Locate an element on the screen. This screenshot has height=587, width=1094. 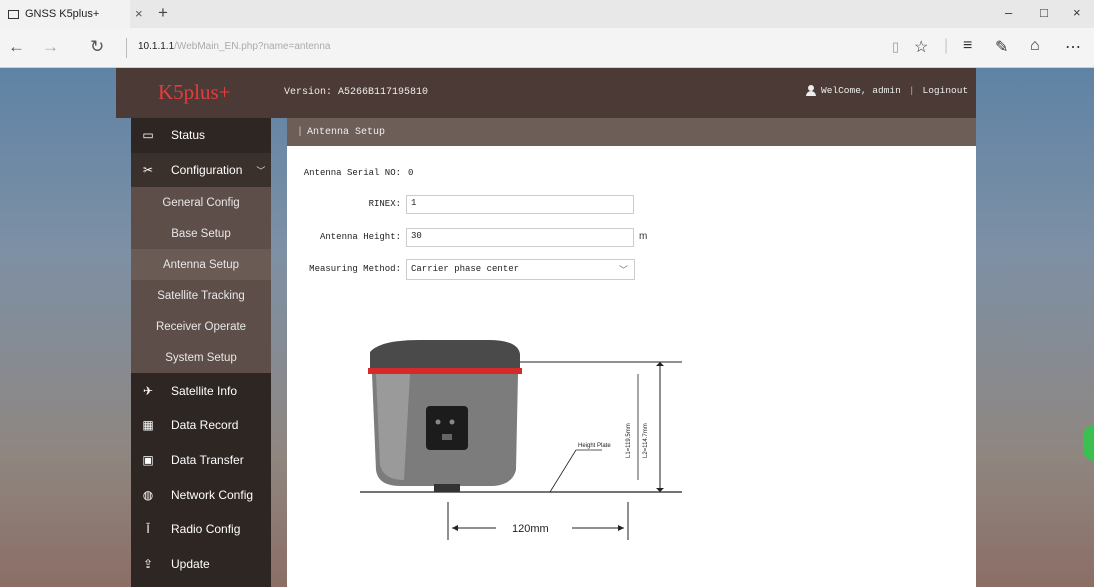
breadcrumb-marker-icon: | is located at coordinates (300, 132).